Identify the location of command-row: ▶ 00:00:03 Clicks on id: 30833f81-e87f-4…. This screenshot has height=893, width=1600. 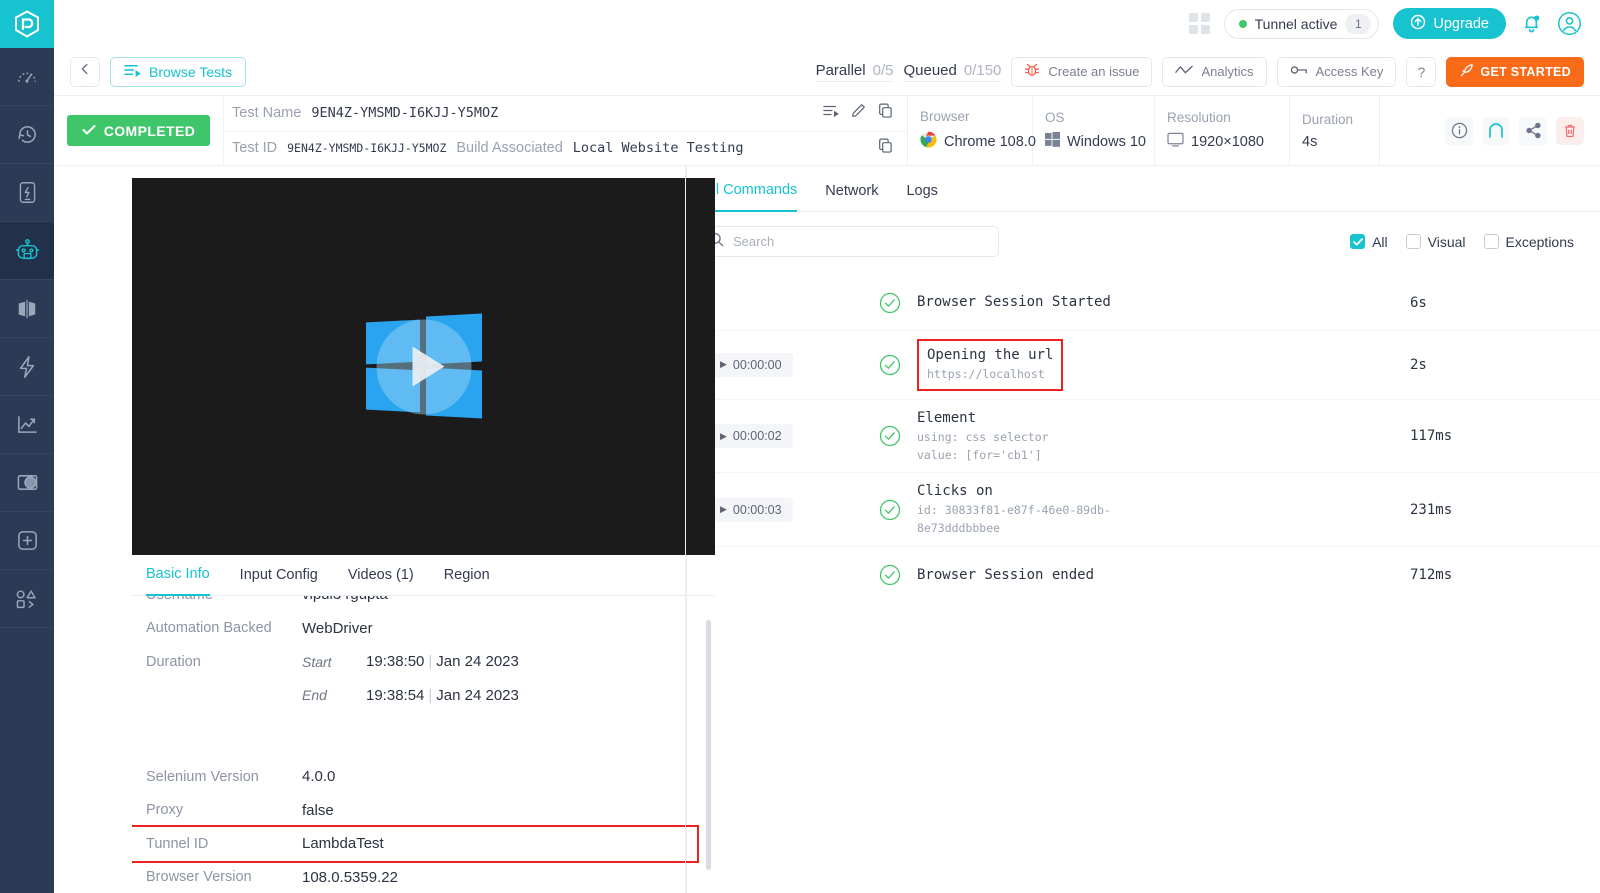
(1143, 510).